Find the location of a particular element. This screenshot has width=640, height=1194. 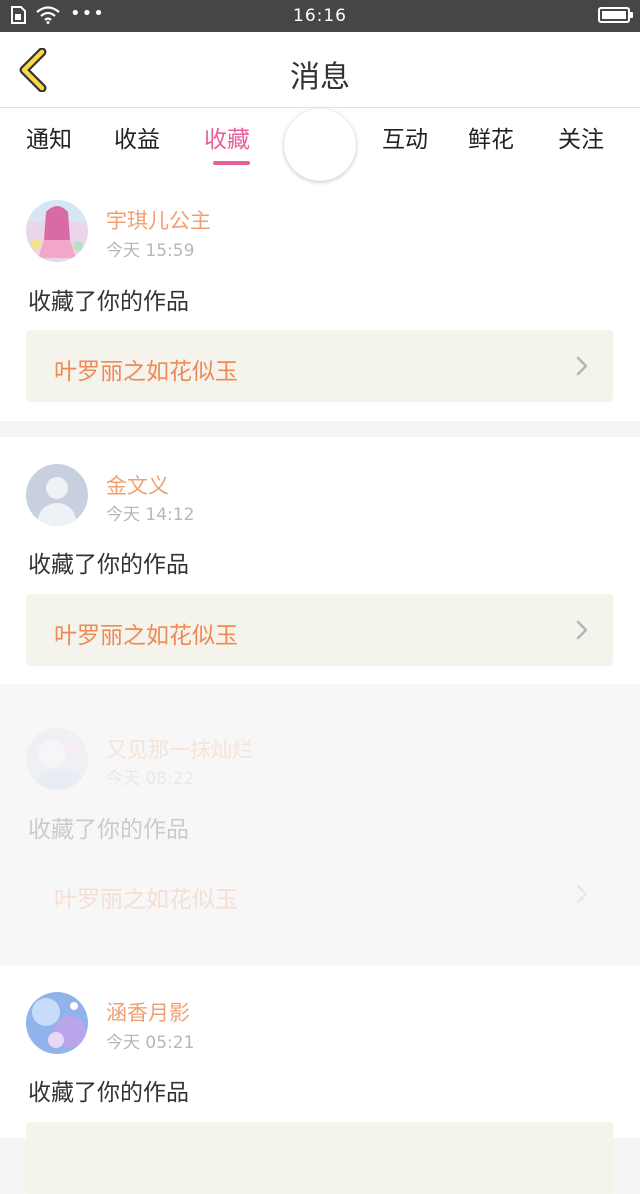

tab-interaction: 互动 is located at coordinates (405, 137).